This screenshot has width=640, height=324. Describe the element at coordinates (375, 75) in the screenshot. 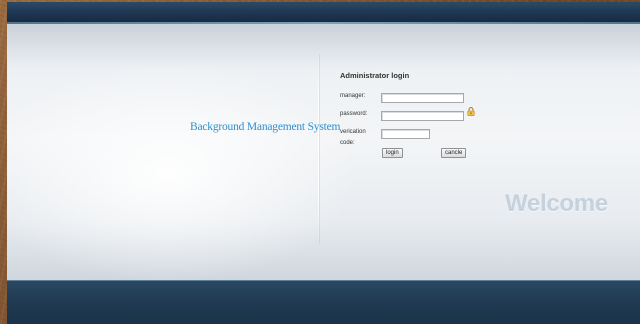

I see `login-form-title: Administrator login` at that location.